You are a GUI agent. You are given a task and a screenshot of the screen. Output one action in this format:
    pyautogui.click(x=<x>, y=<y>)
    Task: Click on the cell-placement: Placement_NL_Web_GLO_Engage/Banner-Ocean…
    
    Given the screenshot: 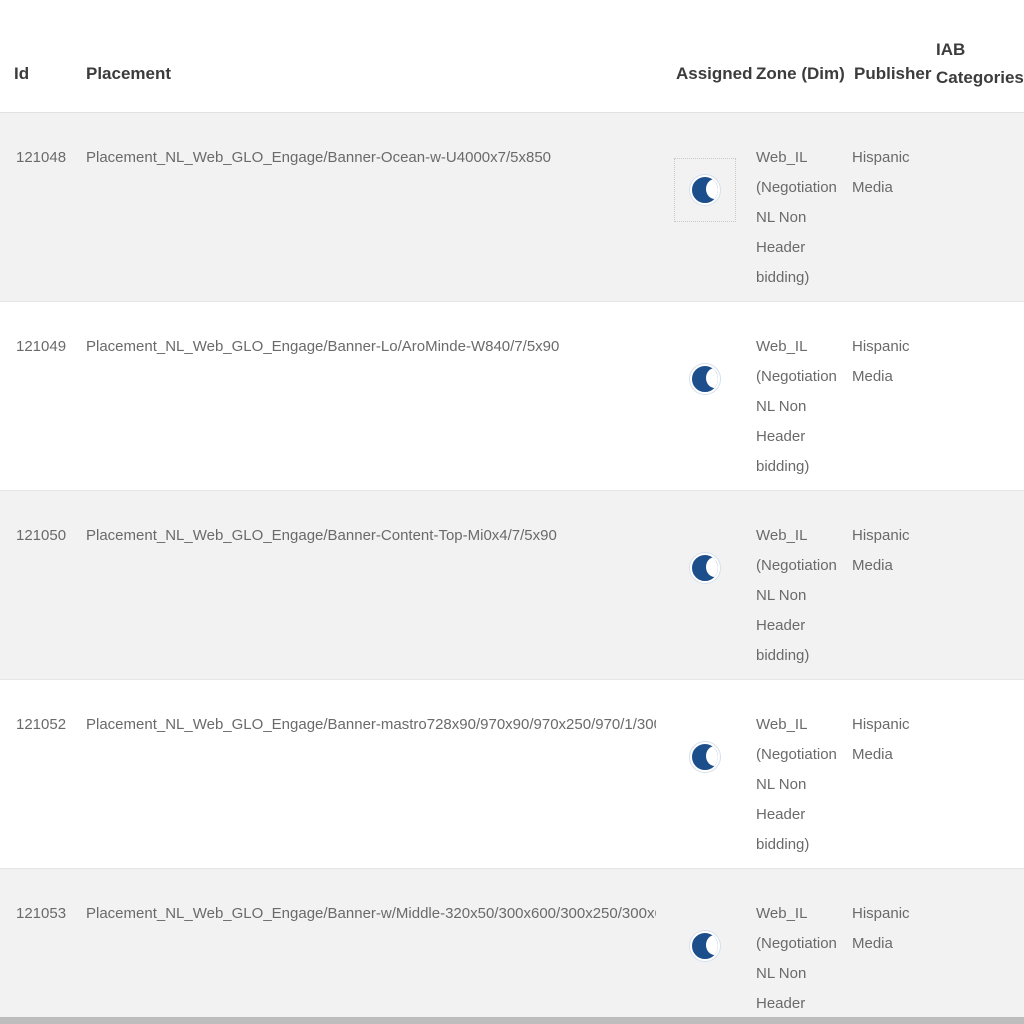 What is the action you would take?
    pyautogui.click(x=319, y=157)
    